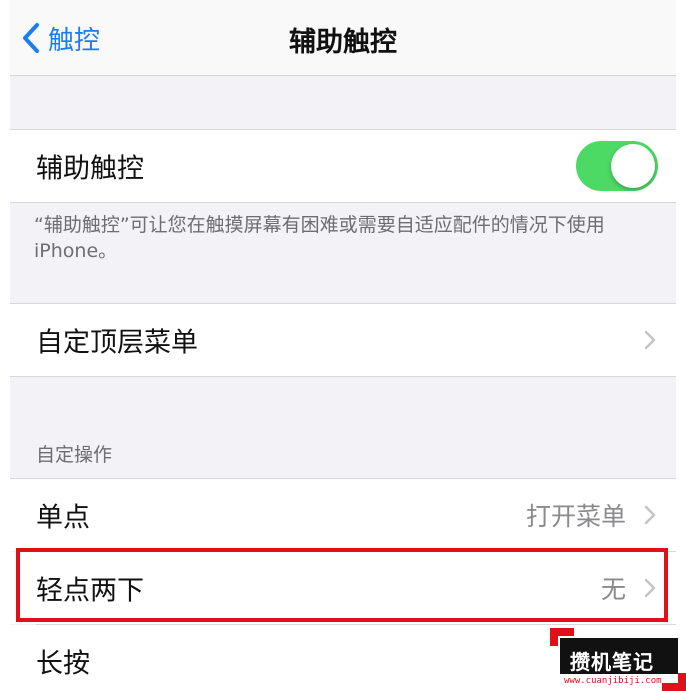 This screenshot has height=691, width=686. I want to click on action-label: 轻点两下, so click(90, 591).